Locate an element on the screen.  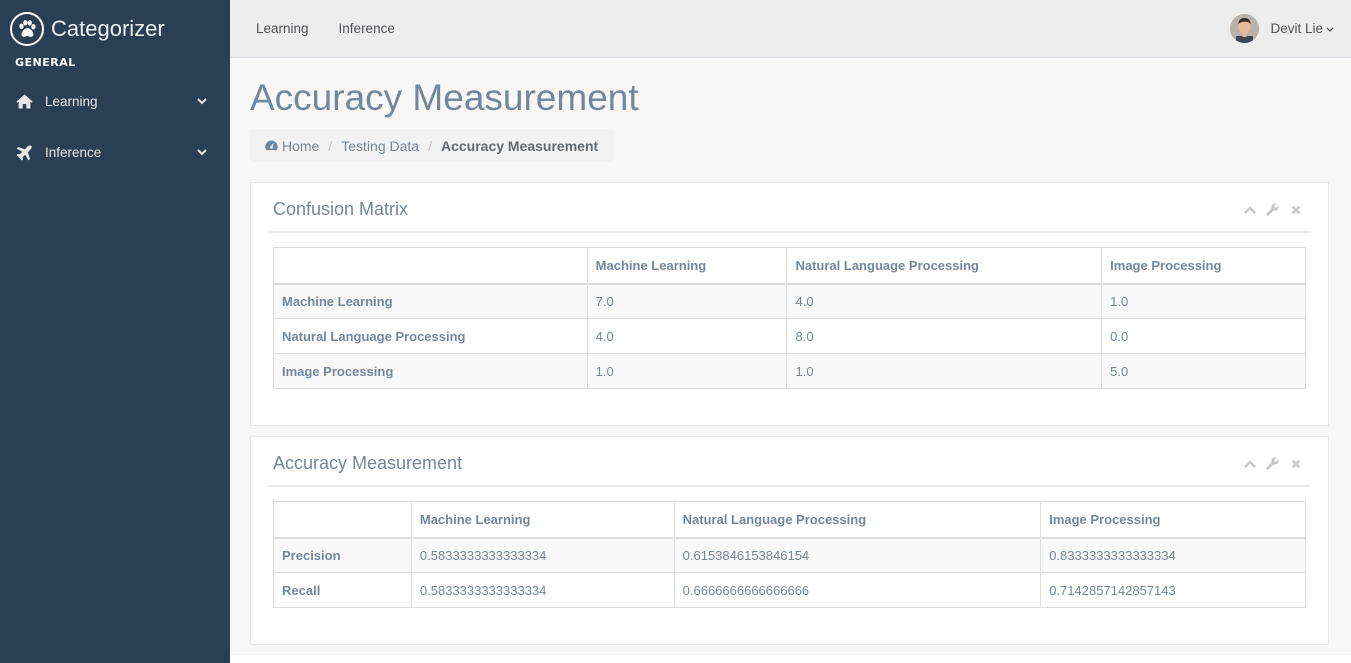
footer-strip is located at coordinates (790, 659).